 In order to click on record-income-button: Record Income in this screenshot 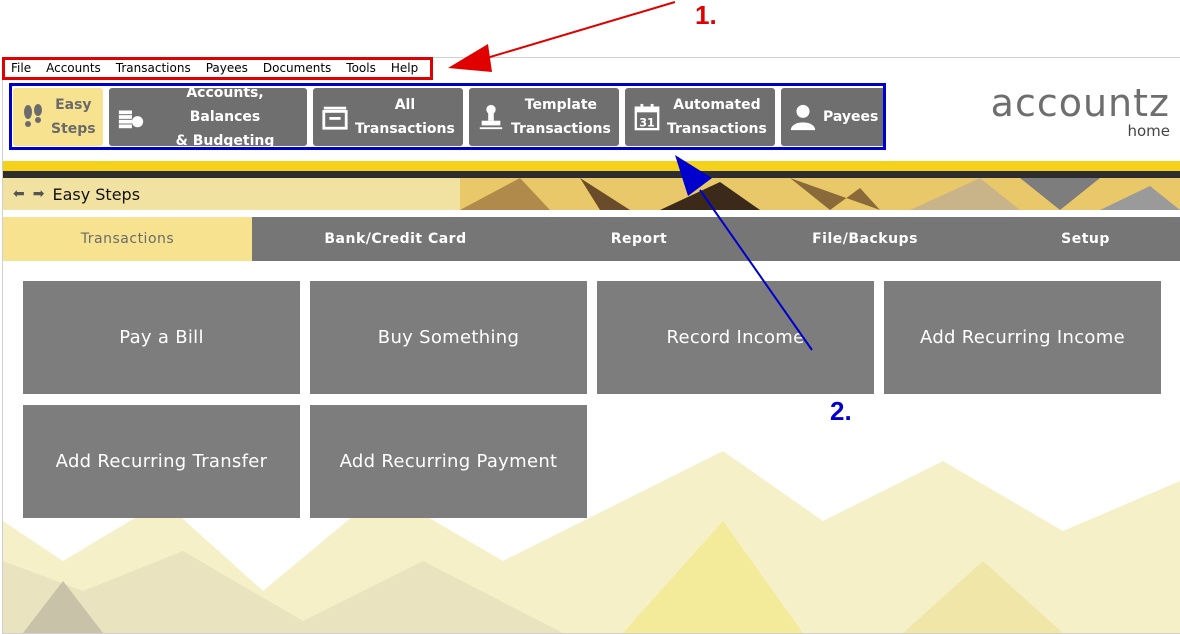, I will do `click(735, 337)`.